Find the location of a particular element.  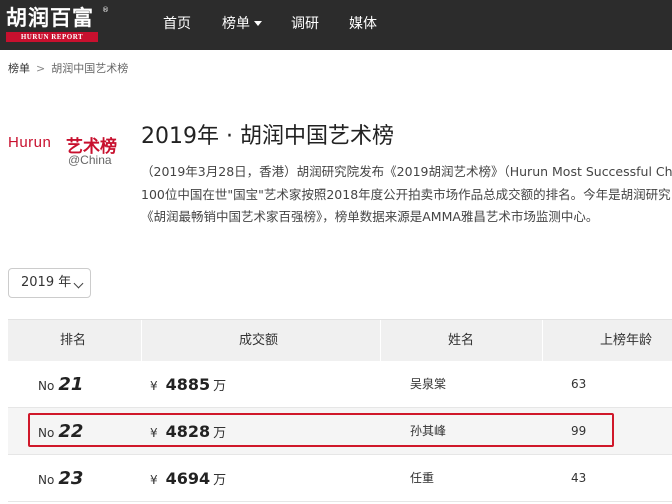

column-header-name: 姓名 is located at coordinates (461, 340).